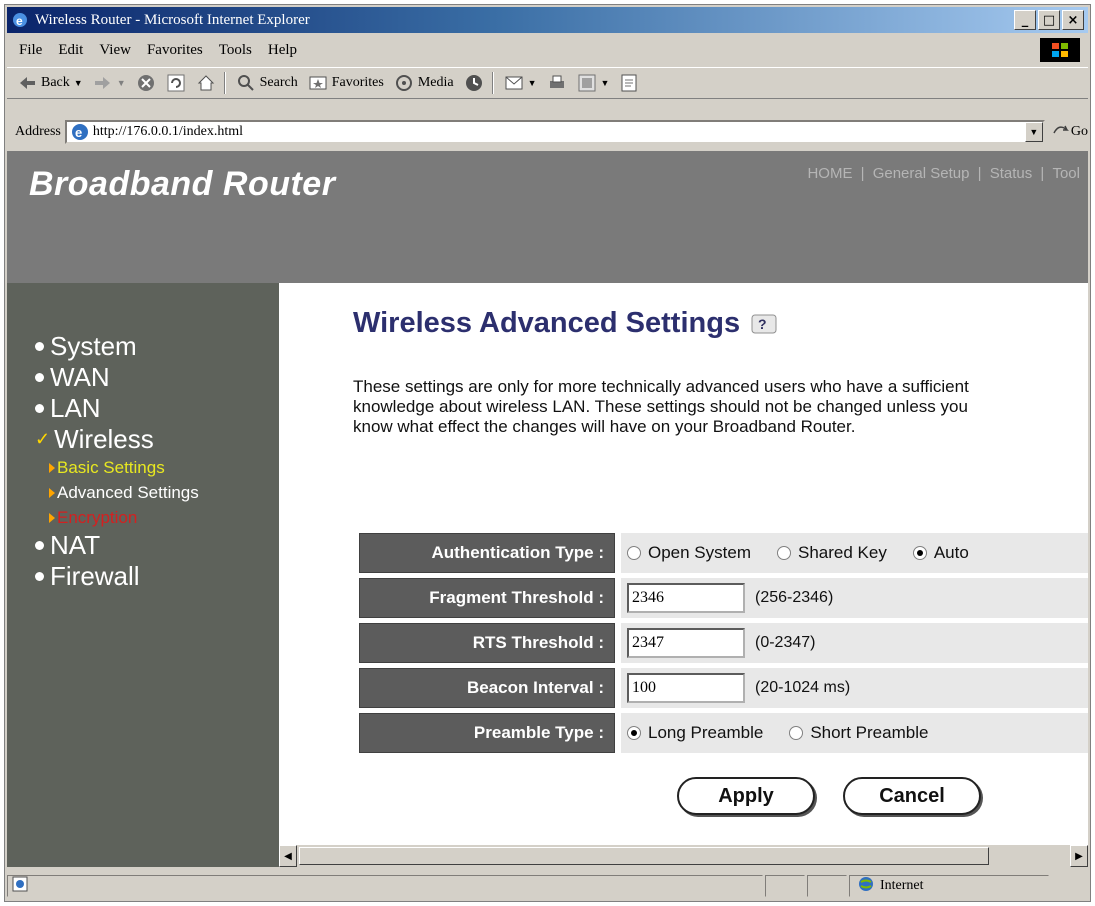 Image resolution: width=1095 pixels, height=906 pixels. I want to click on mail-button: ▼, so click(520, 83).